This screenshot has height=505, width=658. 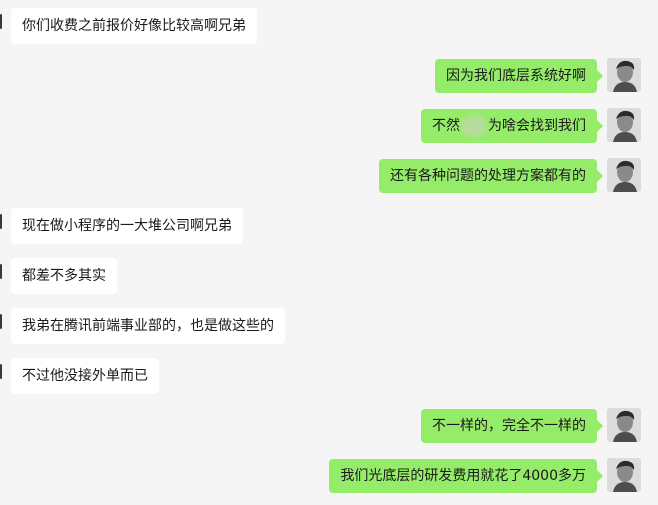 What do you see at coordinates (329, 428) in the screenshot?
I see `message-row-outgoing: 不一样的，完全不一样的` at bounding box center [329, 428].